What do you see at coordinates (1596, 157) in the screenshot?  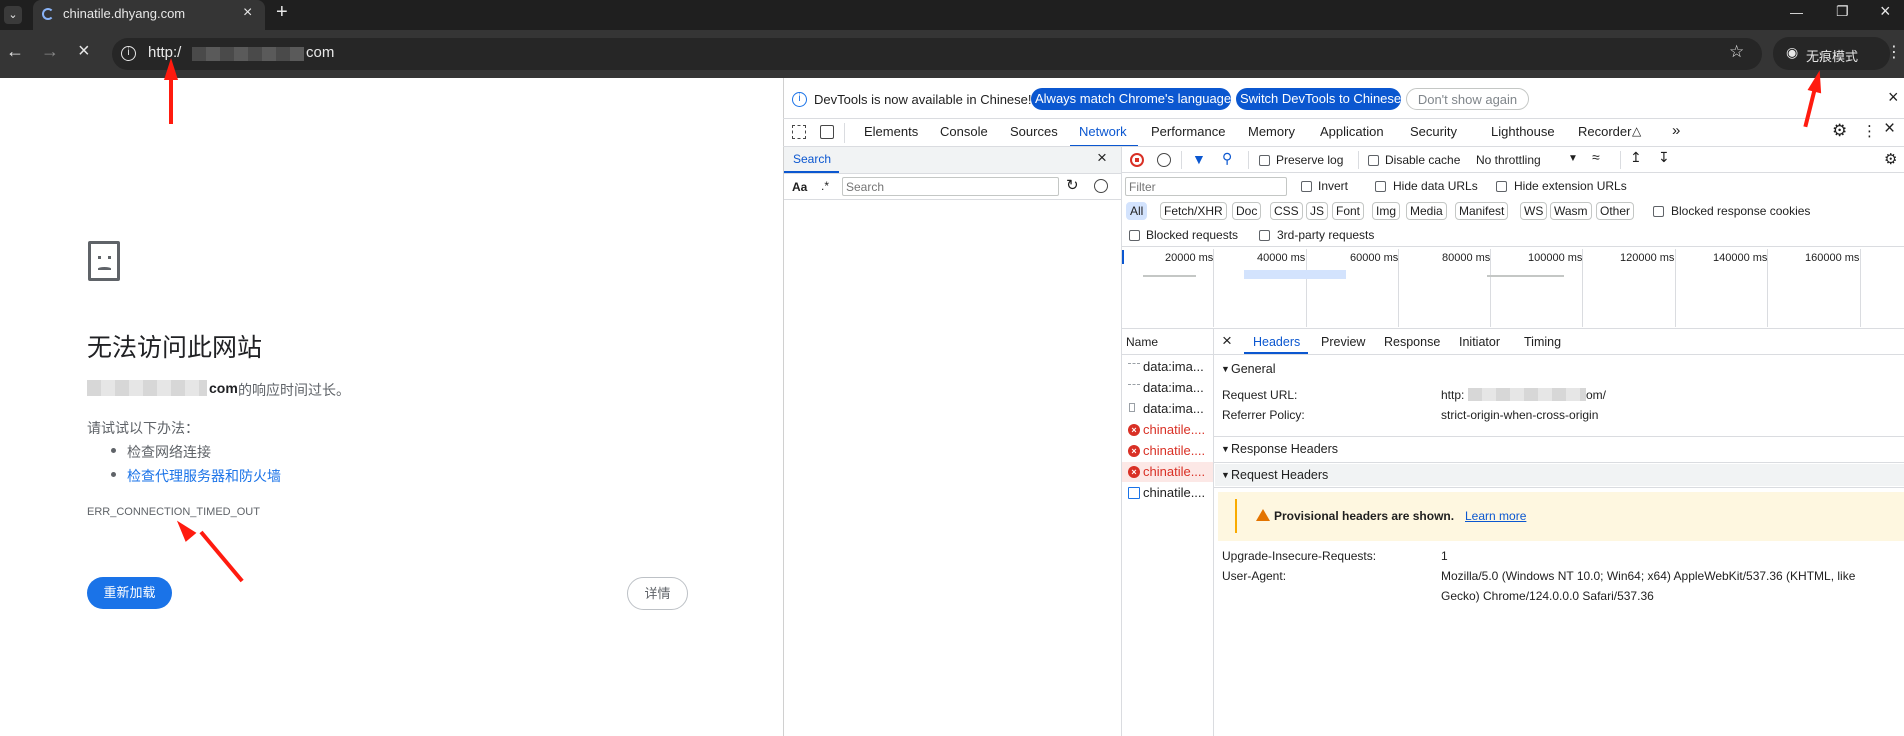 I see `network-conditions-icon: ≈` at bounding box center [1596, 157].